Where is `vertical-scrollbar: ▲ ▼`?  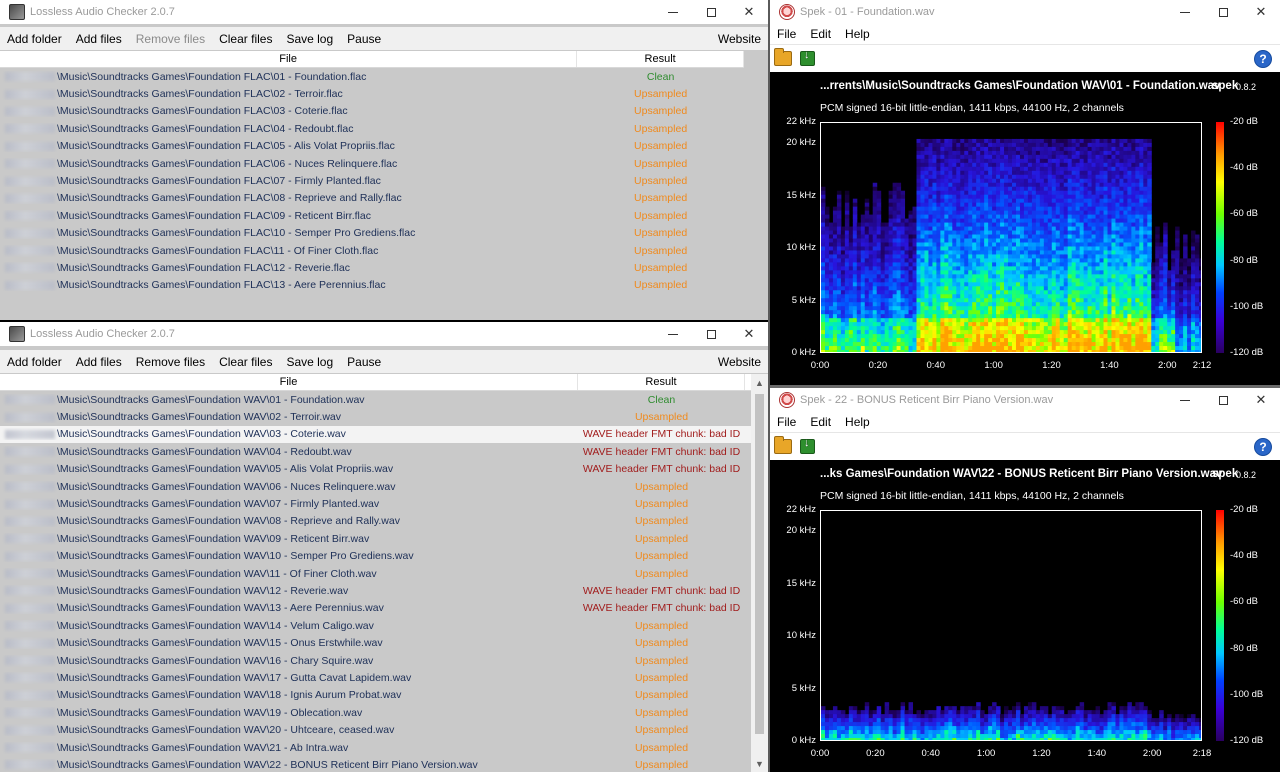
vertical-scrollbar: ▲ ▼ is located at coordinates (759, 573).